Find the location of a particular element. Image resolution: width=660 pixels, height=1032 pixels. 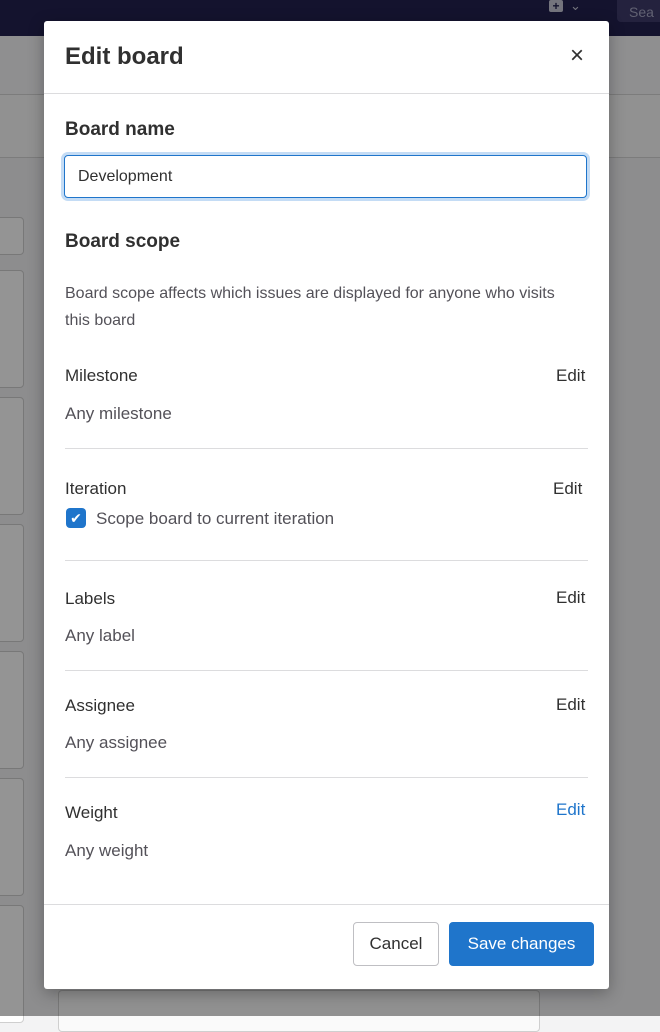

assignee-title: Assignee is located at coordinates (100, 705).